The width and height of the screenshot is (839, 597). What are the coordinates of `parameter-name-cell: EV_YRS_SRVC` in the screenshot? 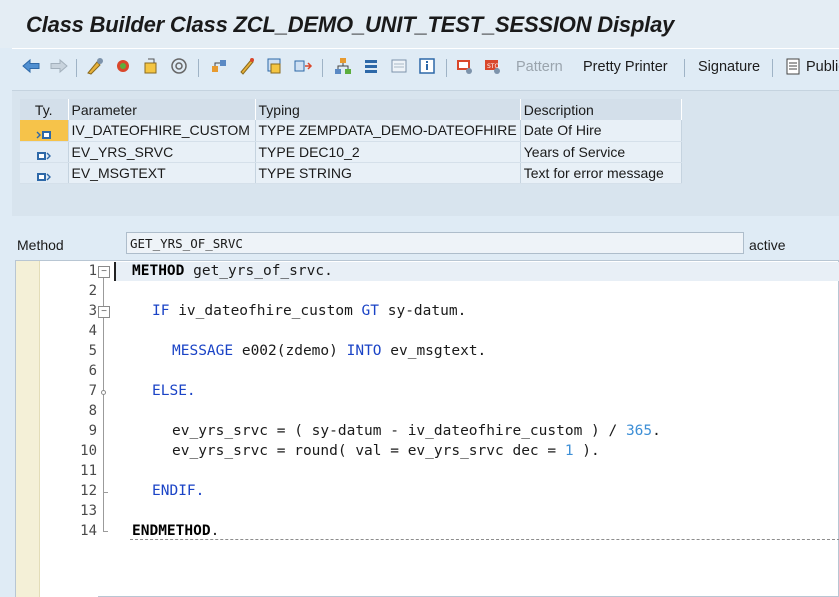 It's located at (162, 152).